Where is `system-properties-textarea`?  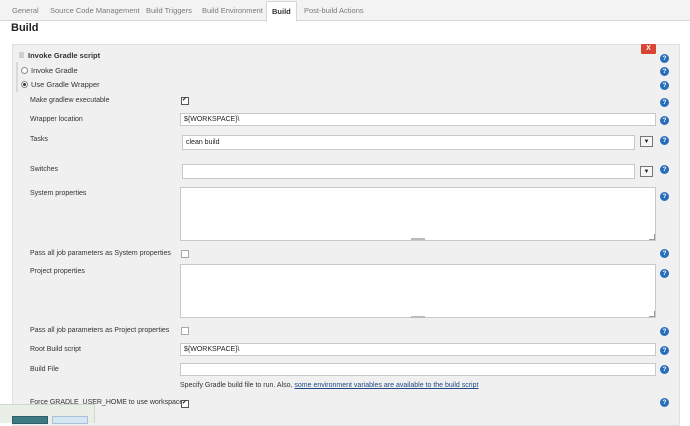 system-properties-textarea is located at coordinates (418, 214).